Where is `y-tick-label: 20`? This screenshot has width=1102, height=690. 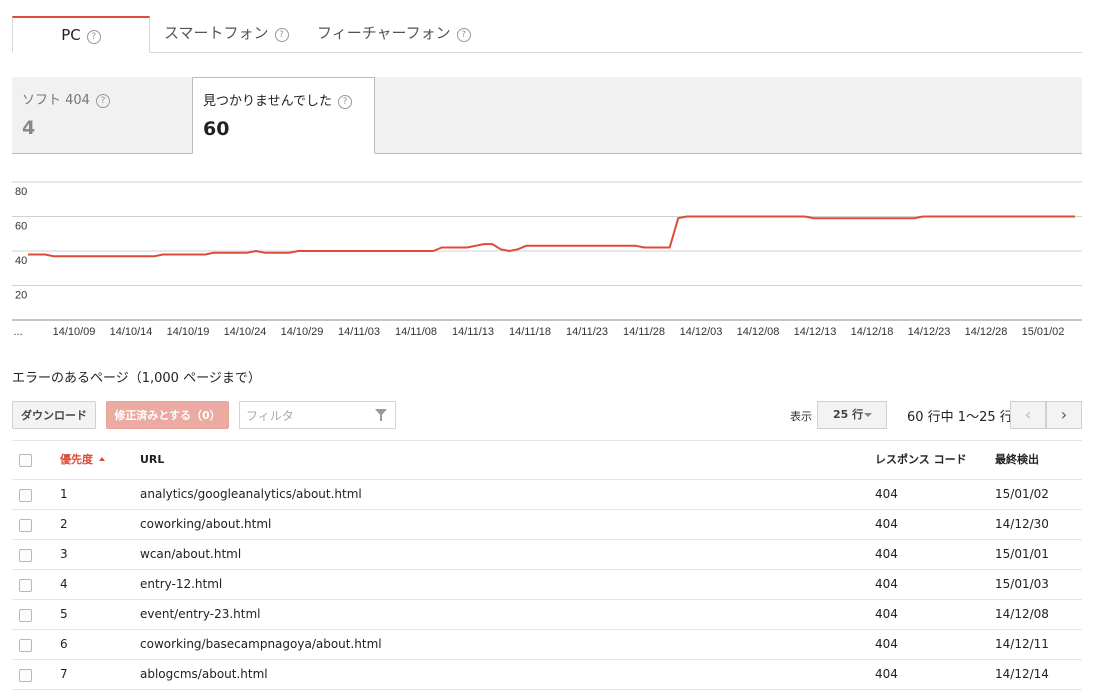 y-tick-label: 20 is located at coordinates (21, 296).